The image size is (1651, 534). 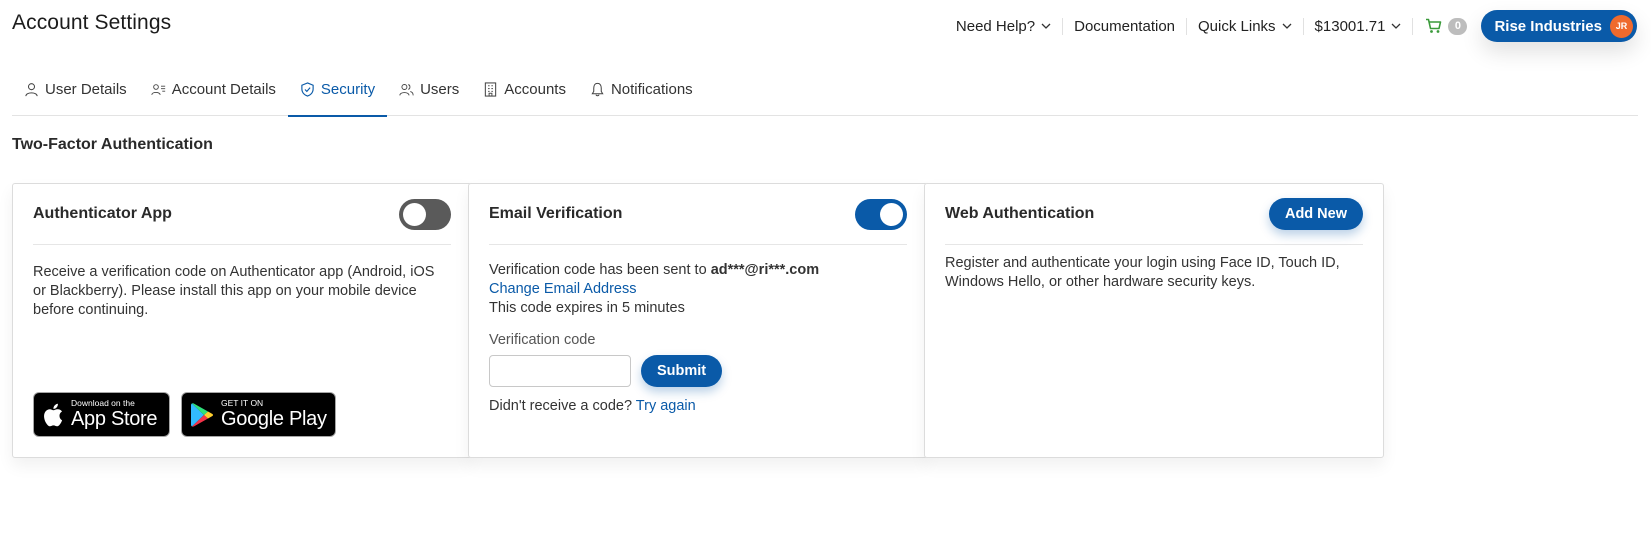 I want to click on verification-code-label: Verification code, so click(x=542, y=340).